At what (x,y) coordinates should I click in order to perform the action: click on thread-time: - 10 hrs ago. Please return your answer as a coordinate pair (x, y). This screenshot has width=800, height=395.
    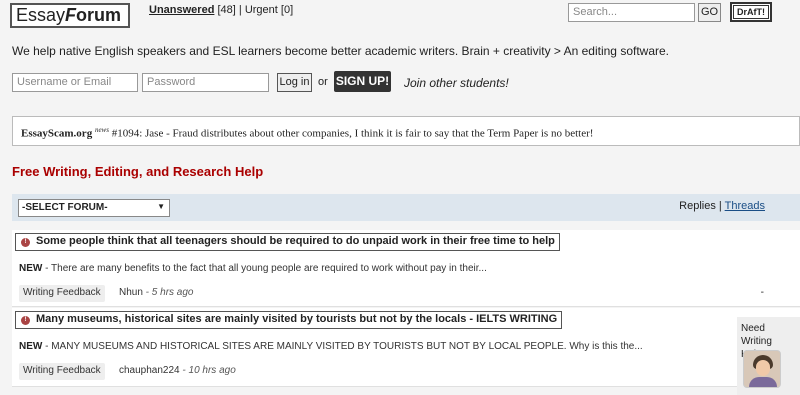
    Looking at the image, I should click on (207, 370).